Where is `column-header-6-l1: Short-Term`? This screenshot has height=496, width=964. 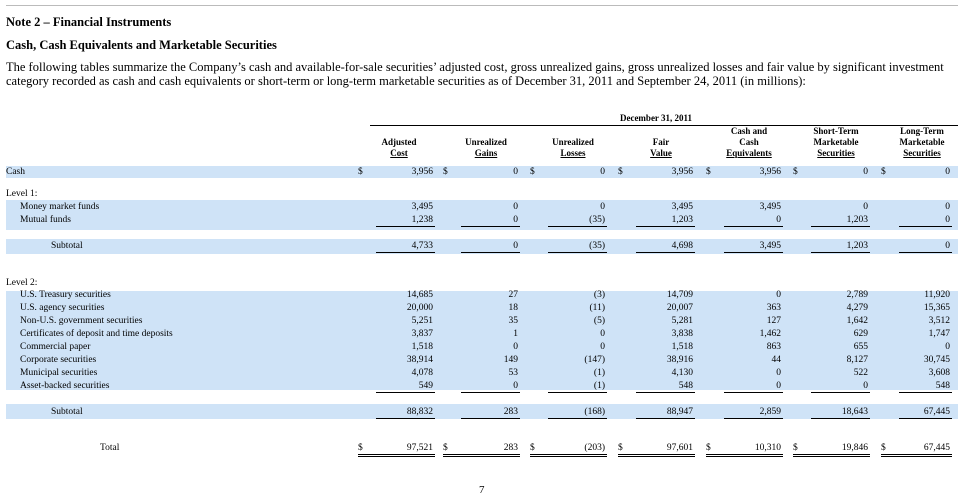 column-header-6-l1: Short-Term is located at coordinates (836, 131).